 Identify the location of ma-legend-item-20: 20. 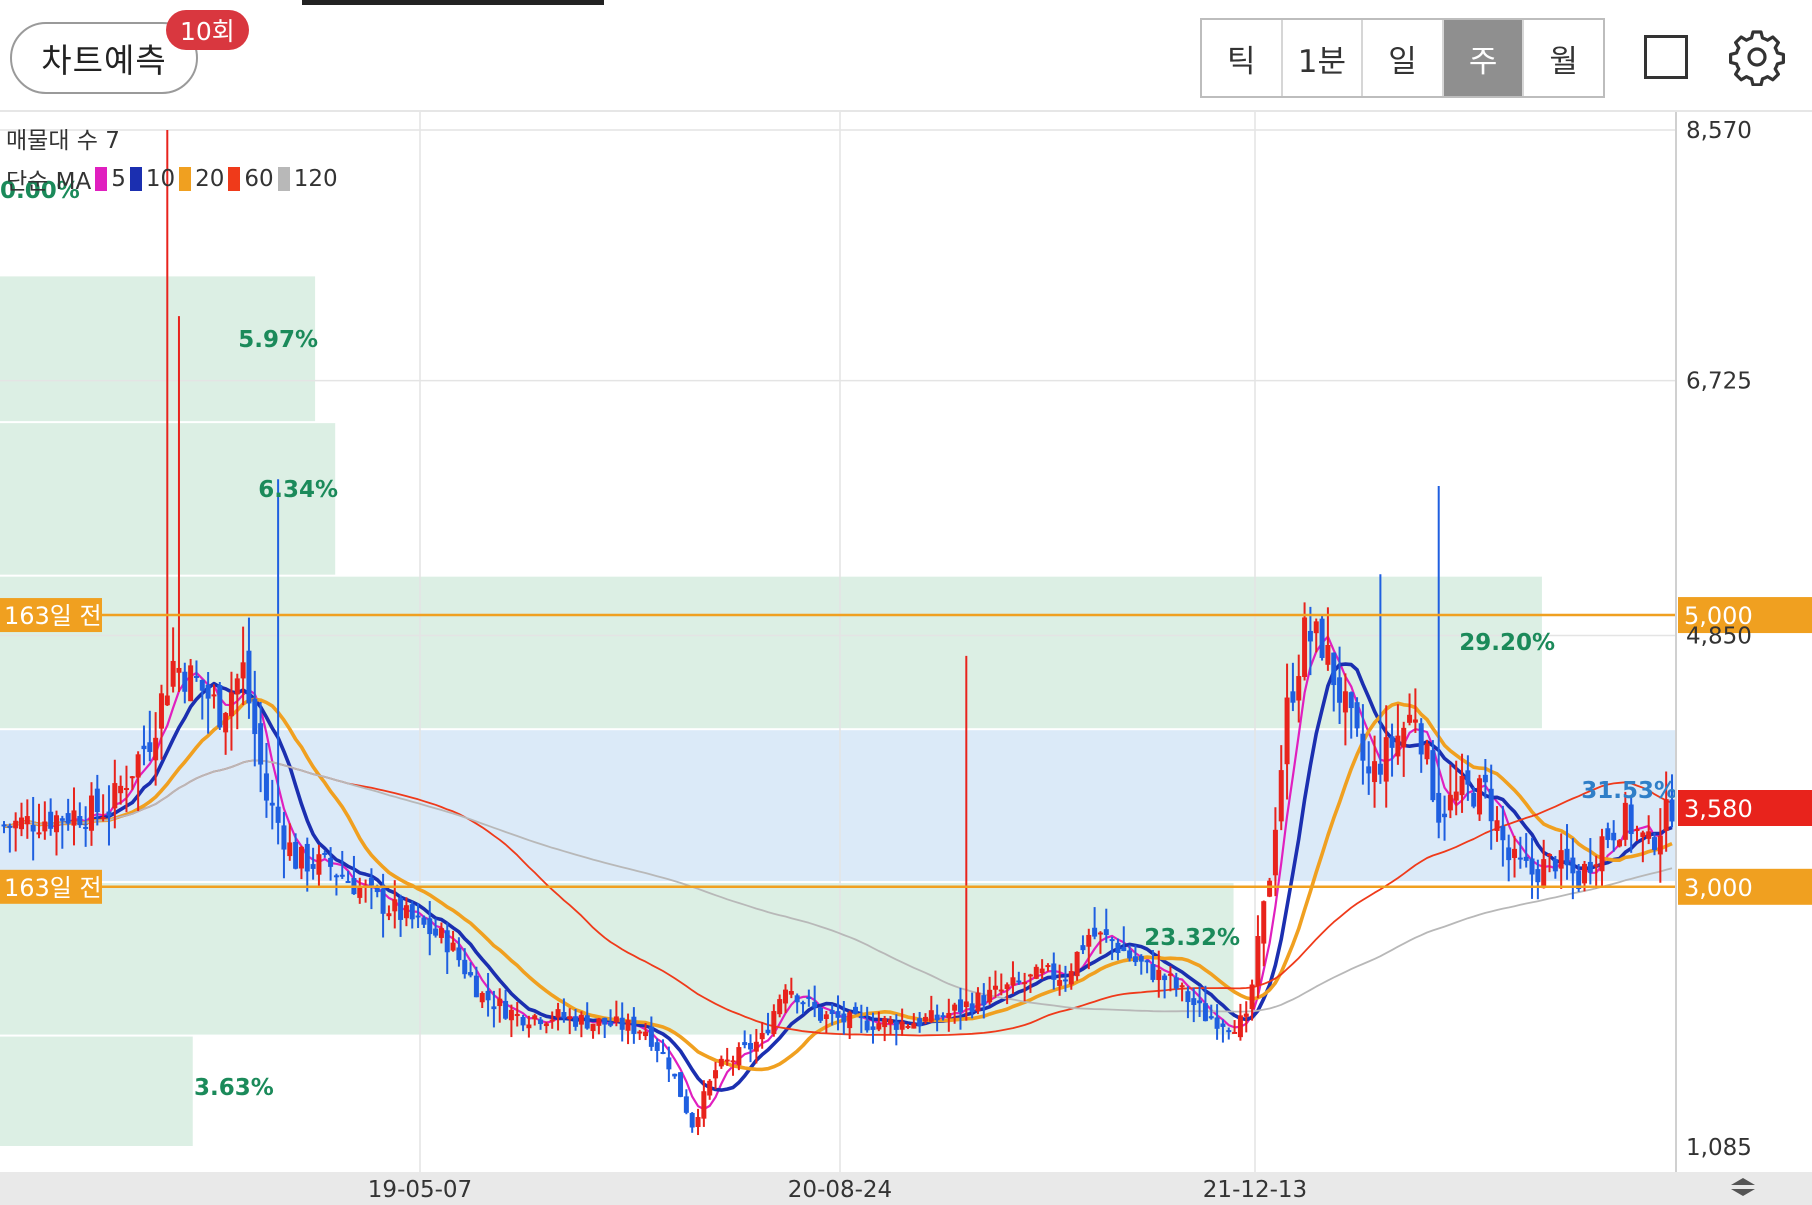
(210, 179).